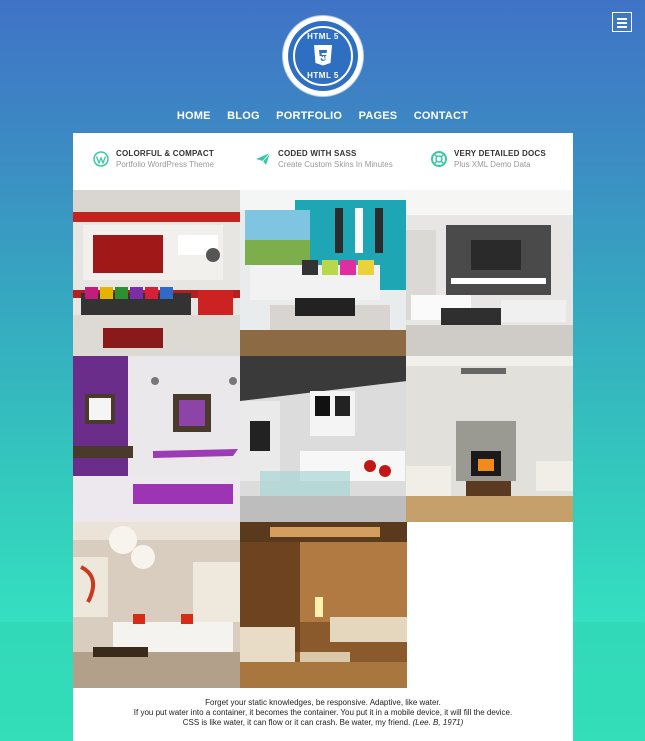 The width and height of the screenshot is (645, 741). What do you see at coordinates (101, 159) in the screenshot?
I see `wordpress-icon` at bounding box center [101, 159].